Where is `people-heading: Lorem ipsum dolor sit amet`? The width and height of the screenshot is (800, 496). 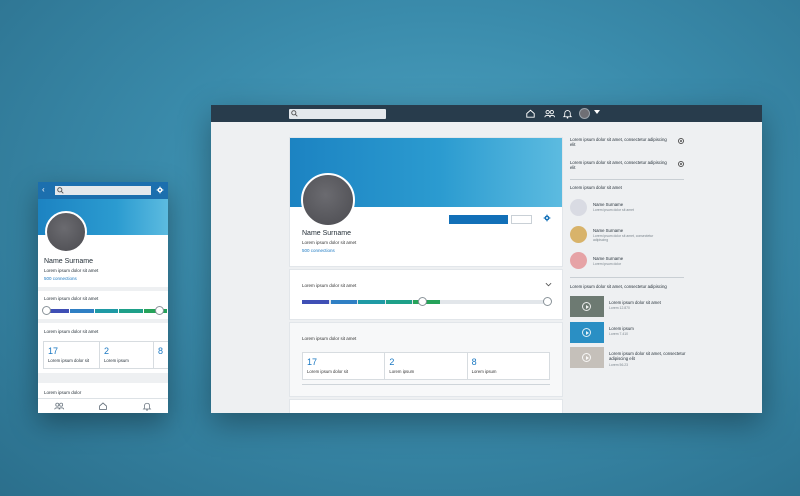 people-heading: Lorem ipsum dolor sit amet is located at coordinates (596, 187).